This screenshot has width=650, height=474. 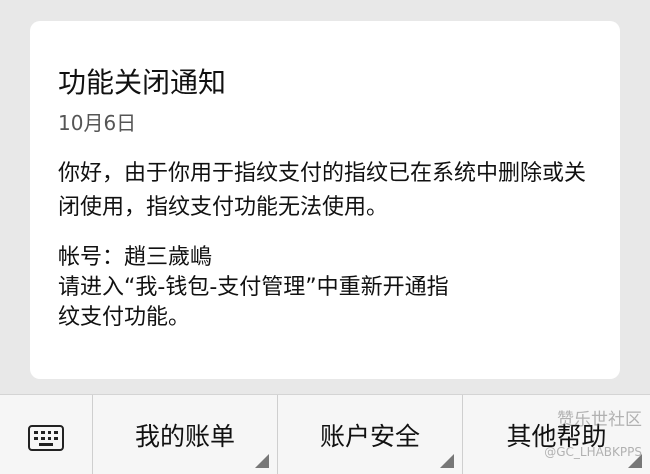 I want to click on message-body: 你好，由于你用于指纹支付的指纹已在系统中删除或关闭使用，指纹支付功能无法使用。, so click(x=322, y=190).